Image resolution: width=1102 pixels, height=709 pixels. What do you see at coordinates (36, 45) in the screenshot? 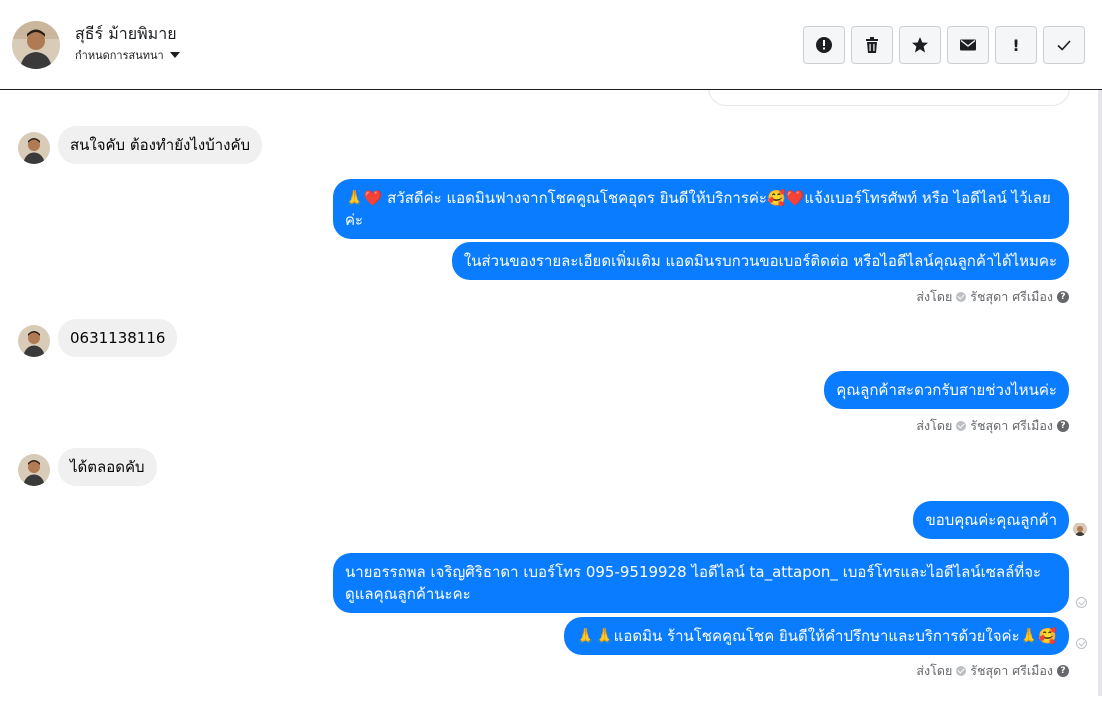
I see `contact-avatar` at bounding box center [36, 45].